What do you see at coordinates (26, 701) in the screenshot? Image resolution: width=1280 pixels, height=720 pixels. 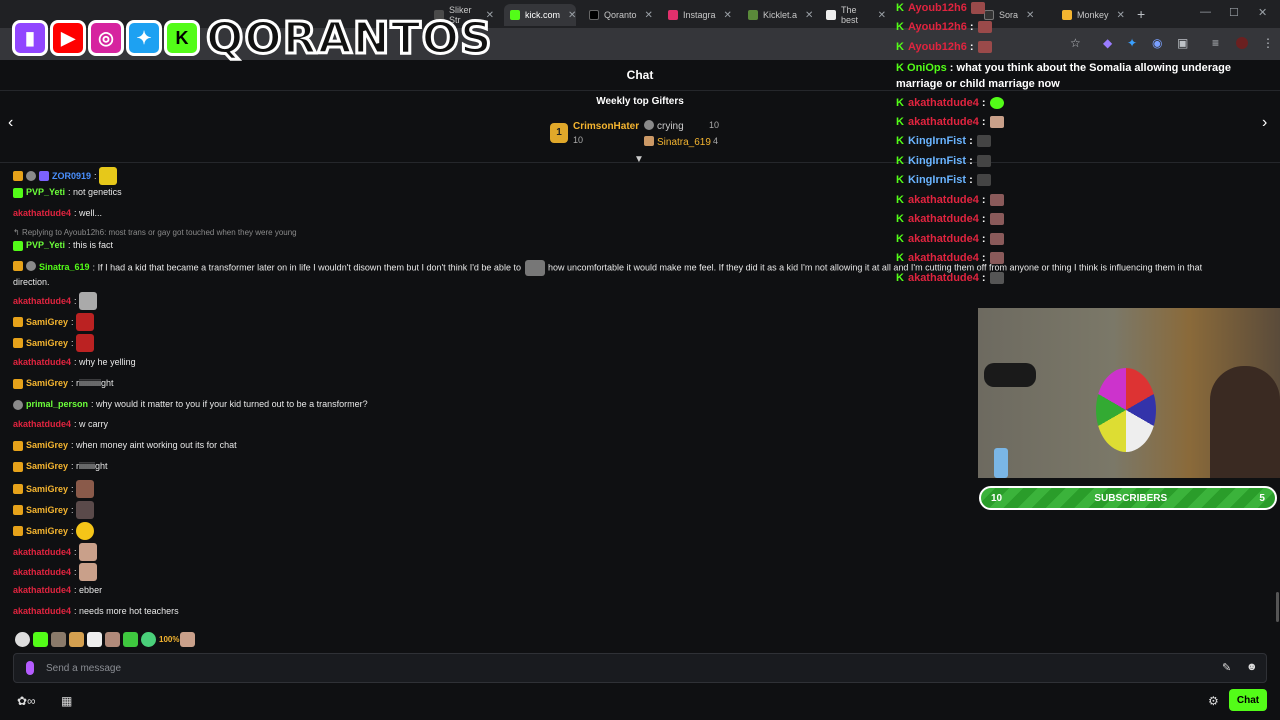 I see `points-icon: ✿∞` at bounding box center [26, 701].